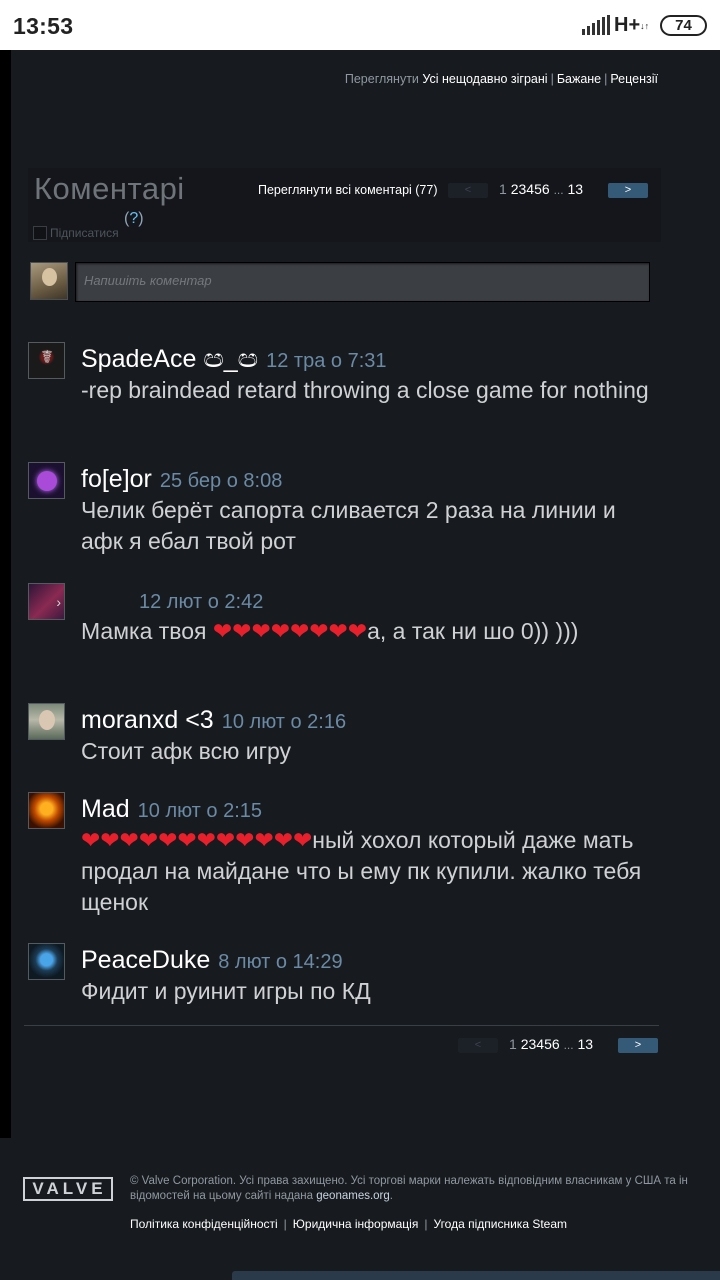  What do you see at coordinates (116, 479) in the screenshot?
I see `comment-author: fo[e]or` at bounding box center [116, 479].